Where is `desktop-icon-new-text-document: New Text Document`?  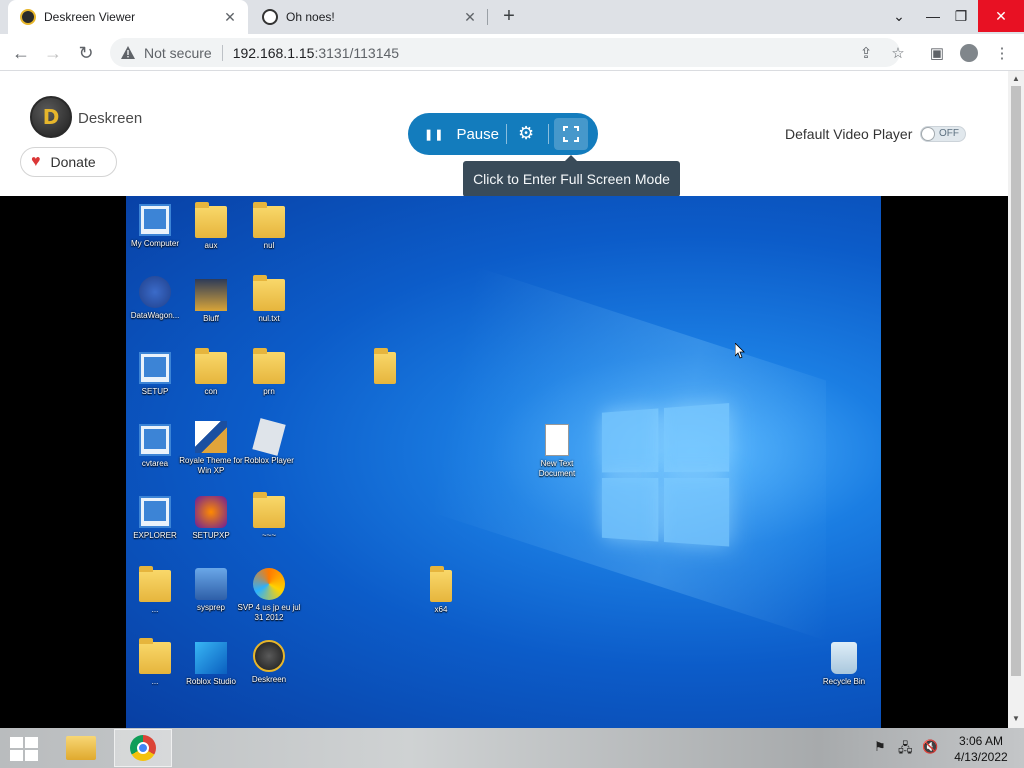 desktop-icon-new-text-document: New Text Document is located at coordinates (557, 451).